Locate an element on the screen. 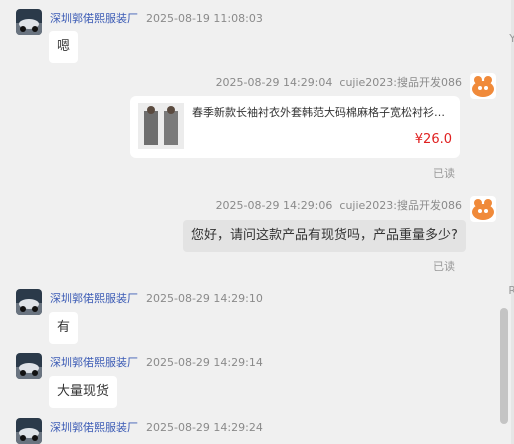 Image resolution: width=514 pixels, height=444 pixels. message-meta: 深圳郭偌熙服装厂 2025-08-29 14:29:24 is located at coordinates (156, 427).